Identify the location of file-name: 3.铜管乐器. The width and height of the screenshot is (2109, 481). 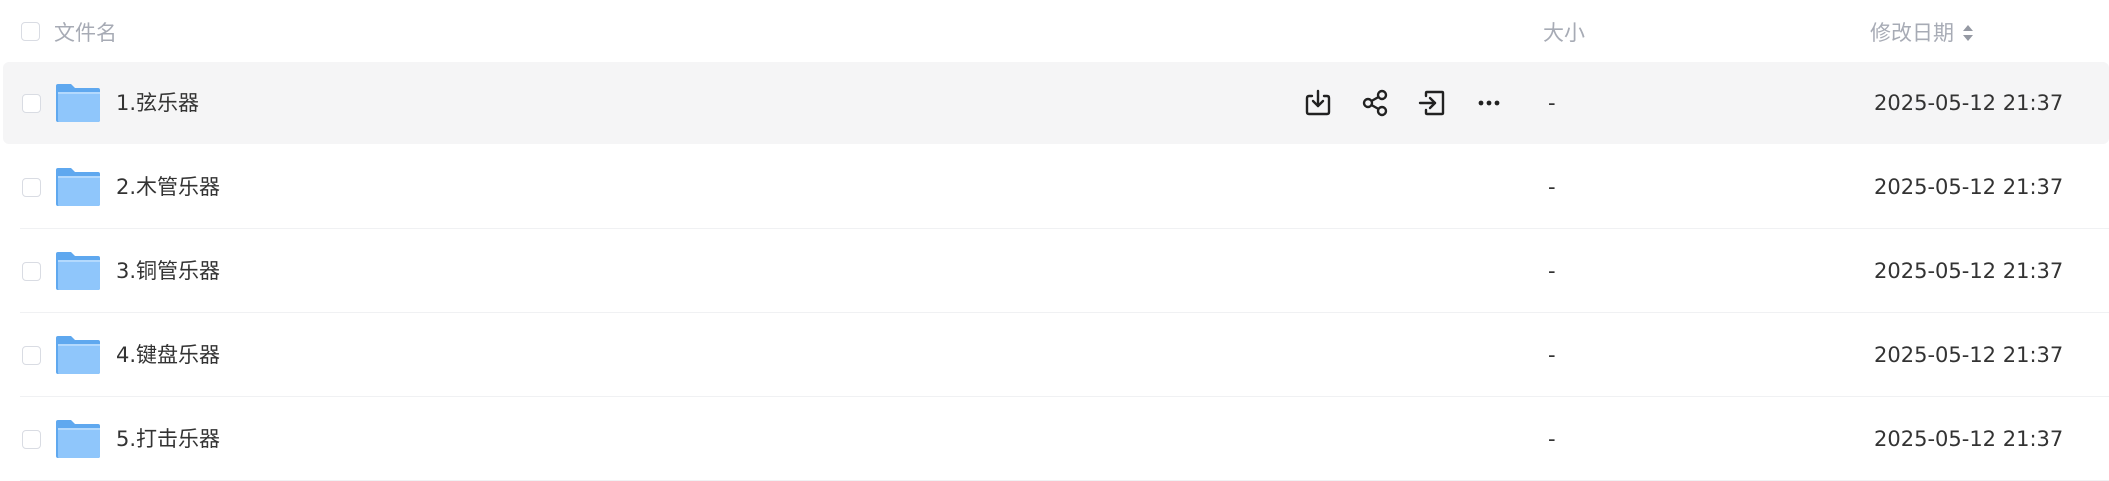
(168, 271).